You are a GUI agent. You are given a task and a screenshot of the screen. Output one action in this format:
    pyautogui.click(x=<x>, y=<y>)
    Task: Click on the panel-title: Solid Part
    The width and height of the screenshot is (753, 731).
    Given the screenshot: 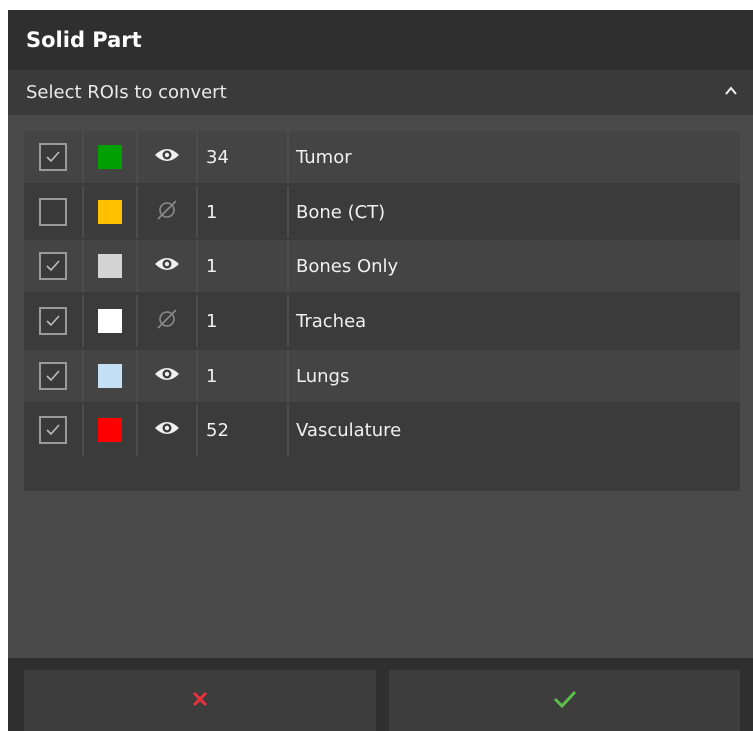 What is the action you would take?
    pyautogui.click(x=84, y=40)
    